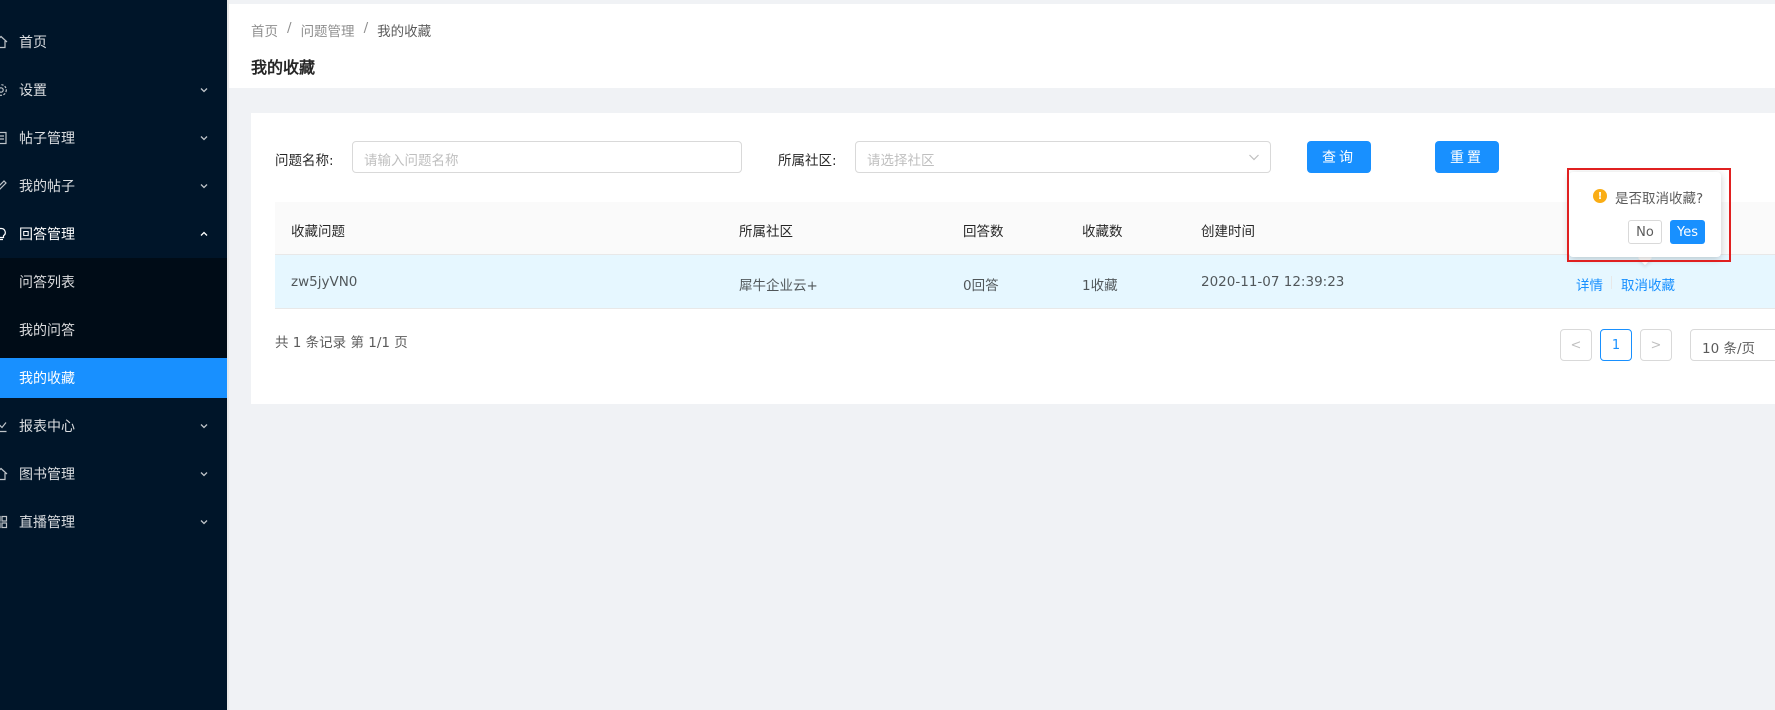 This screenshot has width=1775, height=710. Describe the element at coordinates (1729, 349) in the screenshot. I see `page-size-value: 10 条/页` at that location.